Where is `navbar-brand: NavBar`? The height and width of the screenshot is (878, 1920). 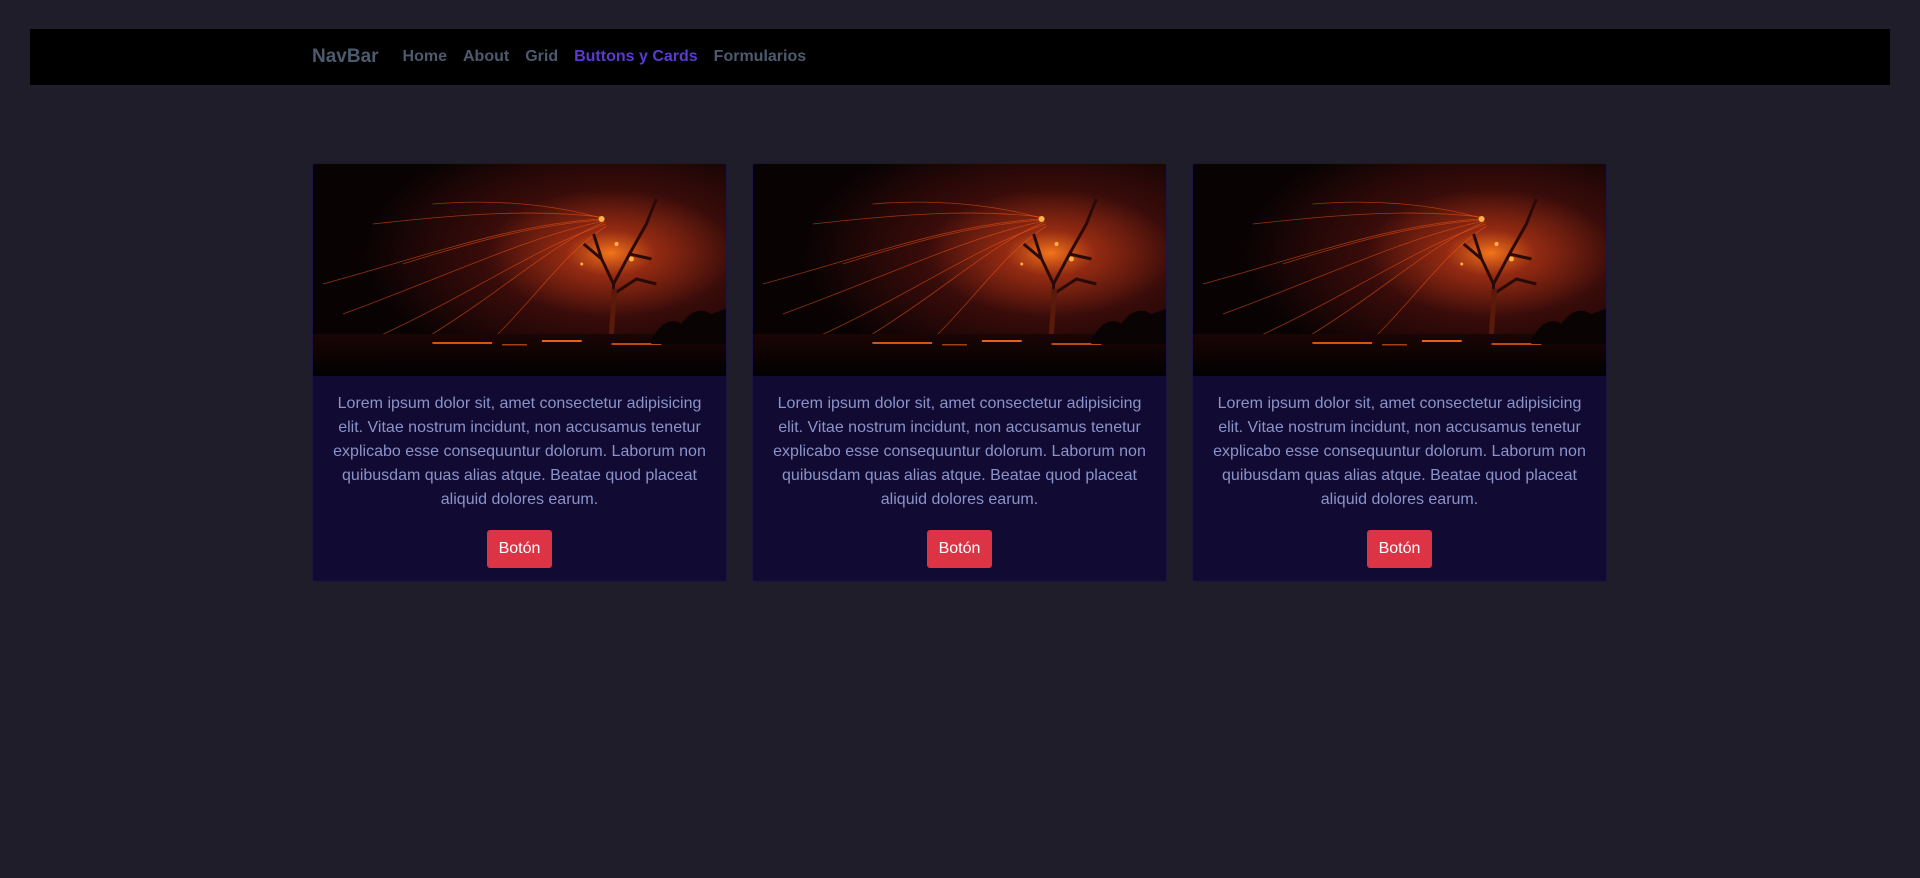 navbar-brand: NavBar is located at coordinates (345, 57).